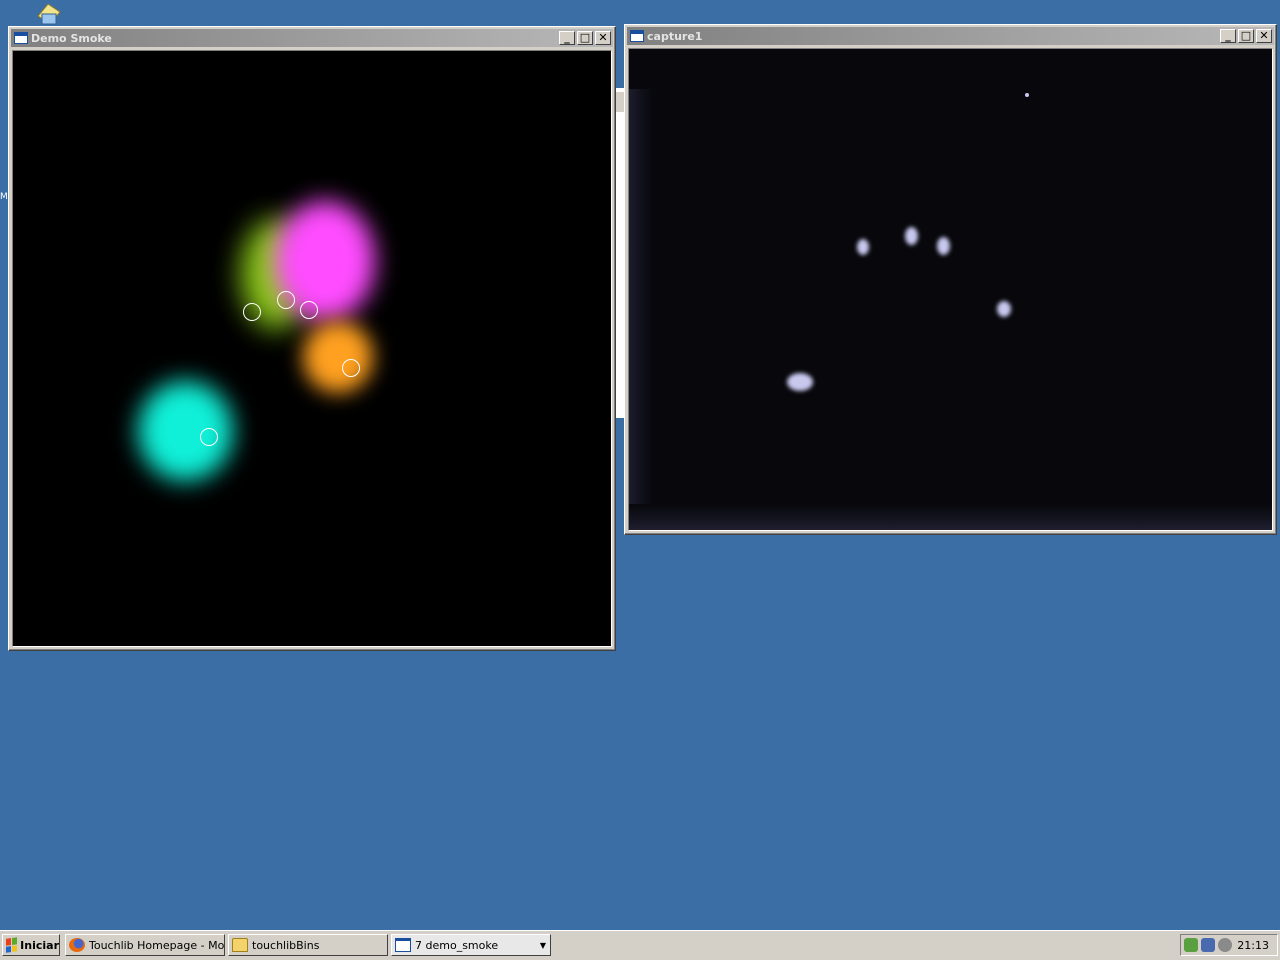 This screenshot has width=1280, height=960. I want to click on taskbar-item-label: touchlibBins, so click(286, 945).